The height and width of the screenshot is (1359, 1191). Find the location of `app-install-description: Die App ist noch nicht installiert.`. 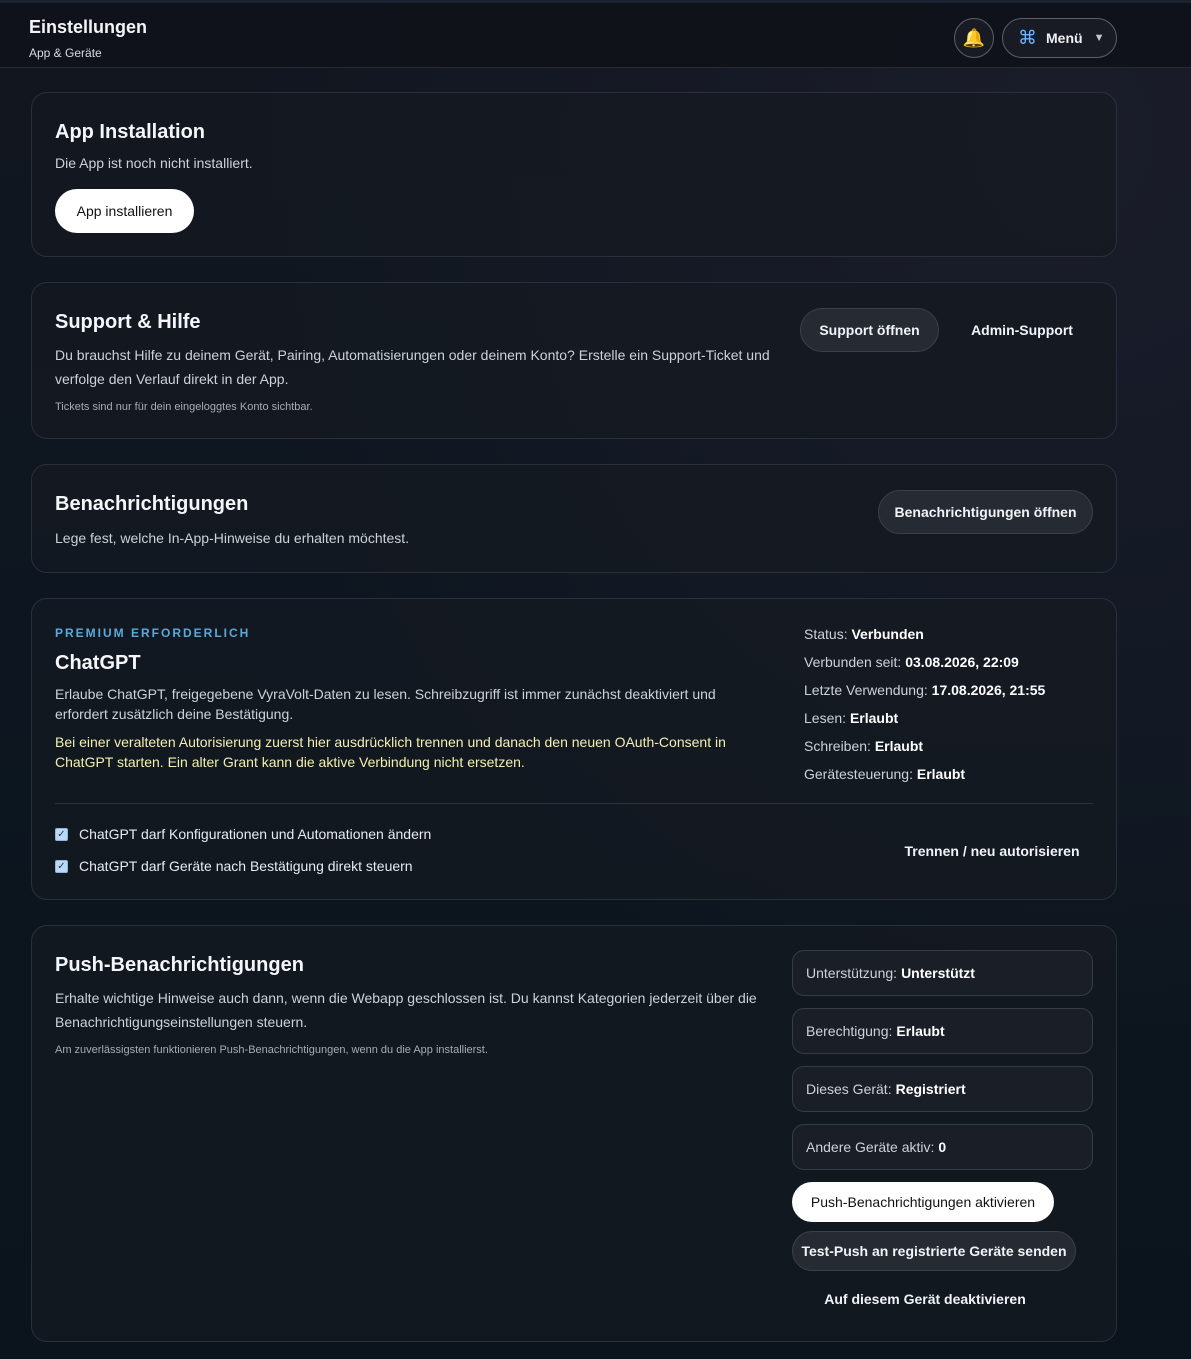

app-install-description: Die App ist noch nicht installiert. is located at coordinates (154, 163).